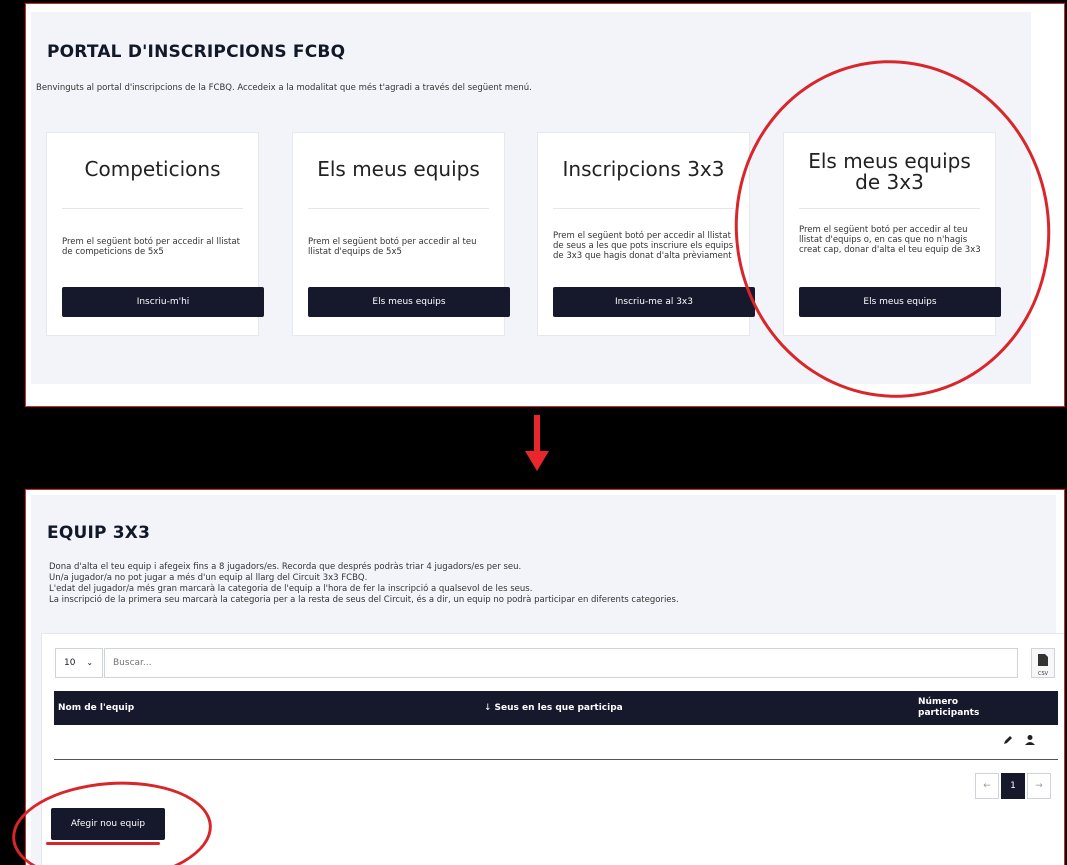 This screenshot has width=1067, height=865. Describe the element at coordinates (152, 169) in the screenshot. I see `card-title: Competicions` at that location.